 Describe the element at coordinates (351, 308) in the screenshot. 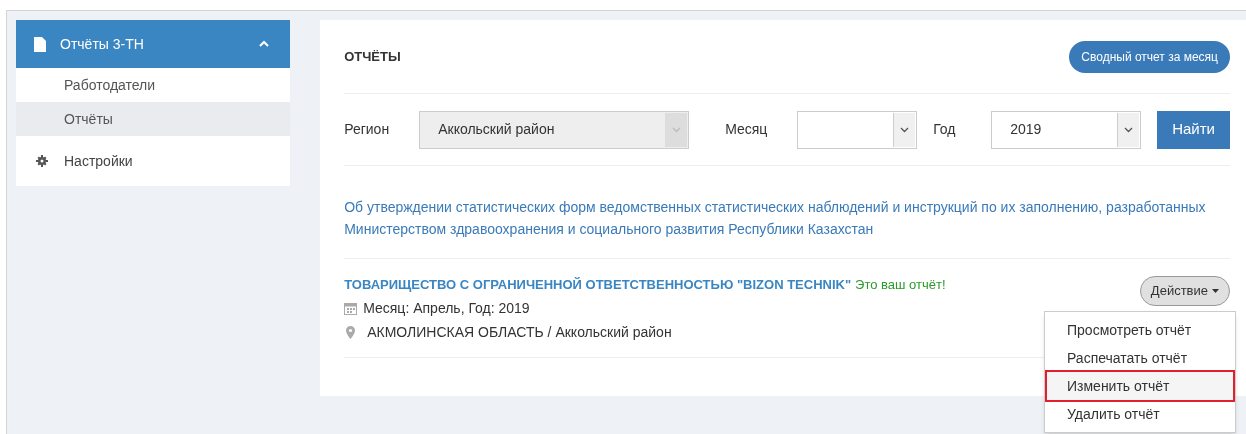

I see `calendar-icon` at that location.